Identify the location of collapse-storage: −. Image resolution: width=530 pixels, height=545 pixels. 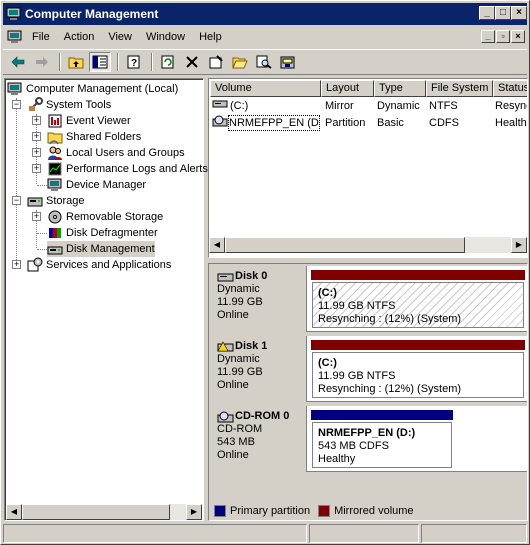
(16, 200).